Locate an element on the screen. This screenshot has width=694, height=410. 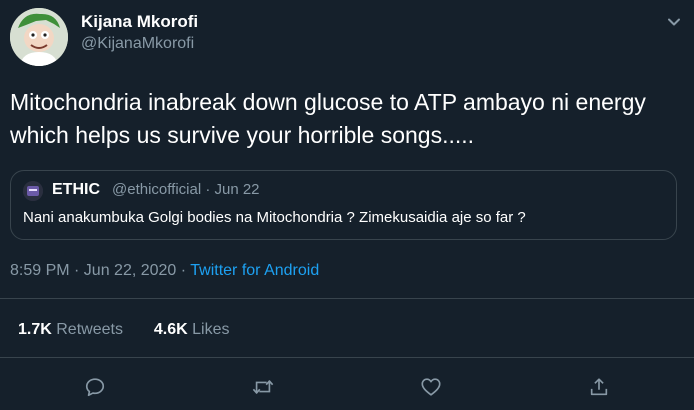
likes-stat: 4.6K Likes is located at coordinates (189, 329).